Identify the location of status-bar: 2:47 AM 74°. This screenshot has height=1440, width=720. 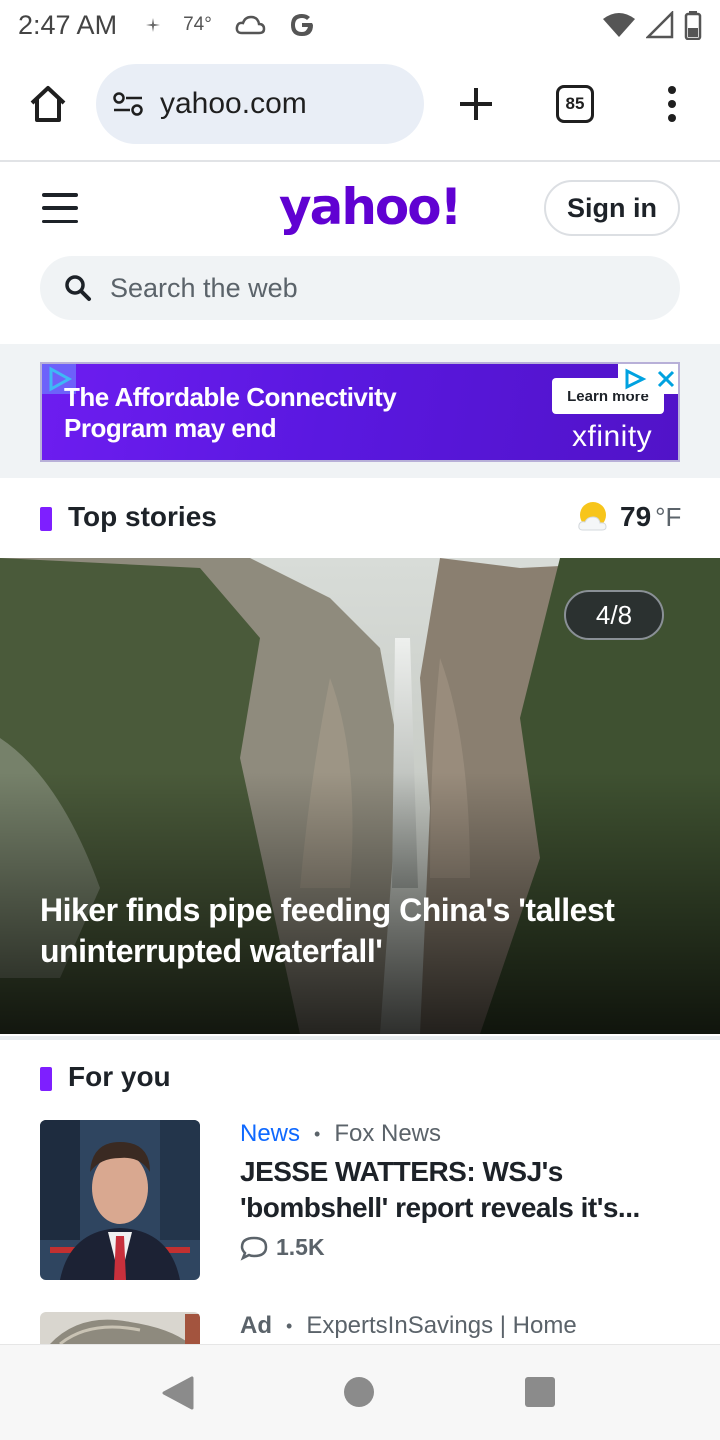
(360, 25).